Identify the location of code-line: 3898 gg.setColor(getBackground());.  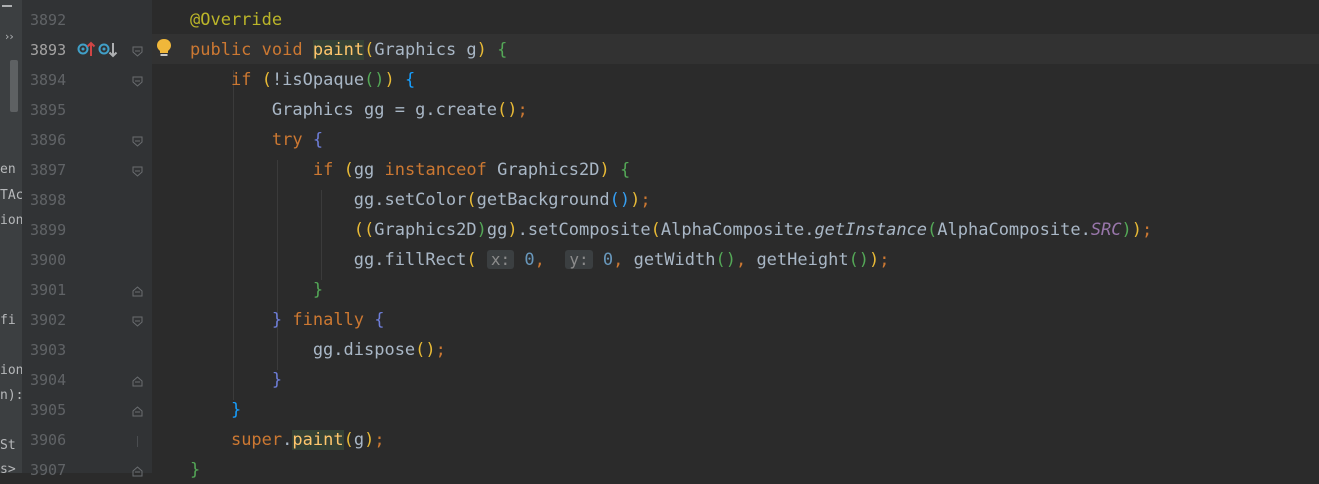
(648, 199).